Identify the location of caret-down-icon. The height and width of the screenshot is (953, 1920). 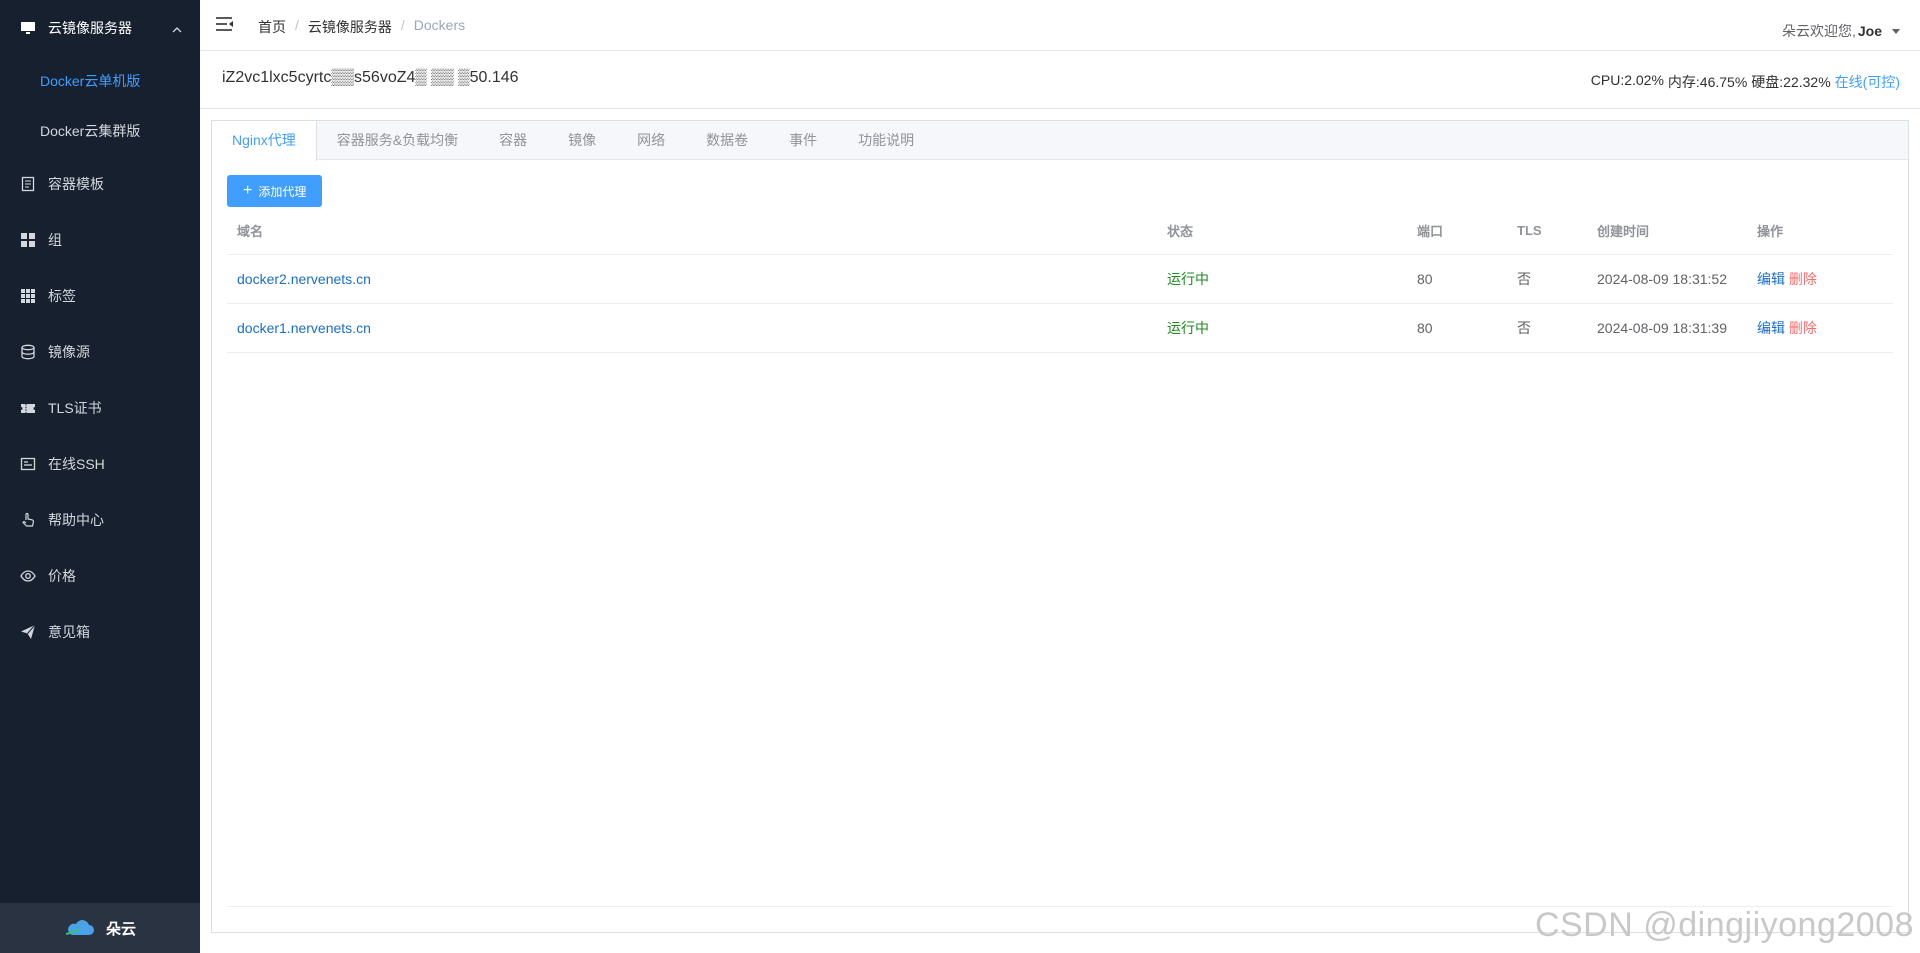
(1896, 31).